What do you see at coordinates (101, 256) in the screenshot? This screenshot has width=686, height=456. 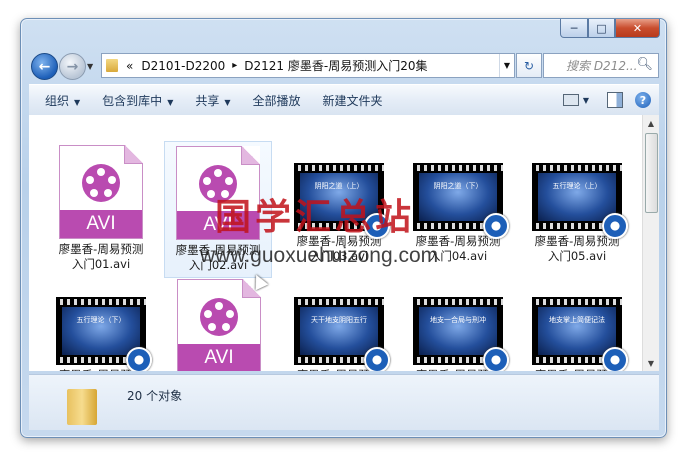 I see `file-name: 廖墨香-周易预测 入门01.avi` at bounding box center [101, 256].